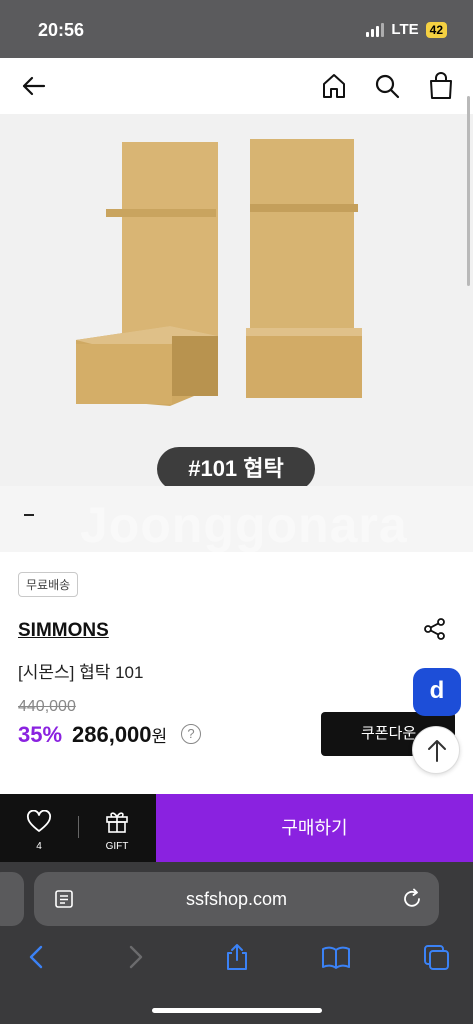  I want to click on url-text: ssfshop.com, so click(236, 899).